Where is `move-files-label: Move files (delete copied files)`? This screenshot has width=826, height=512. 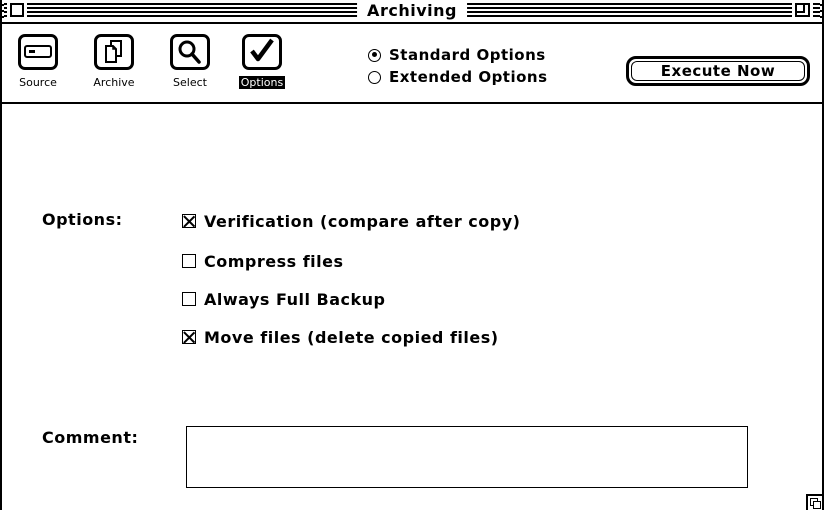 move-files-label: Move files (delete copied files) is located at coordinates (351, 337).